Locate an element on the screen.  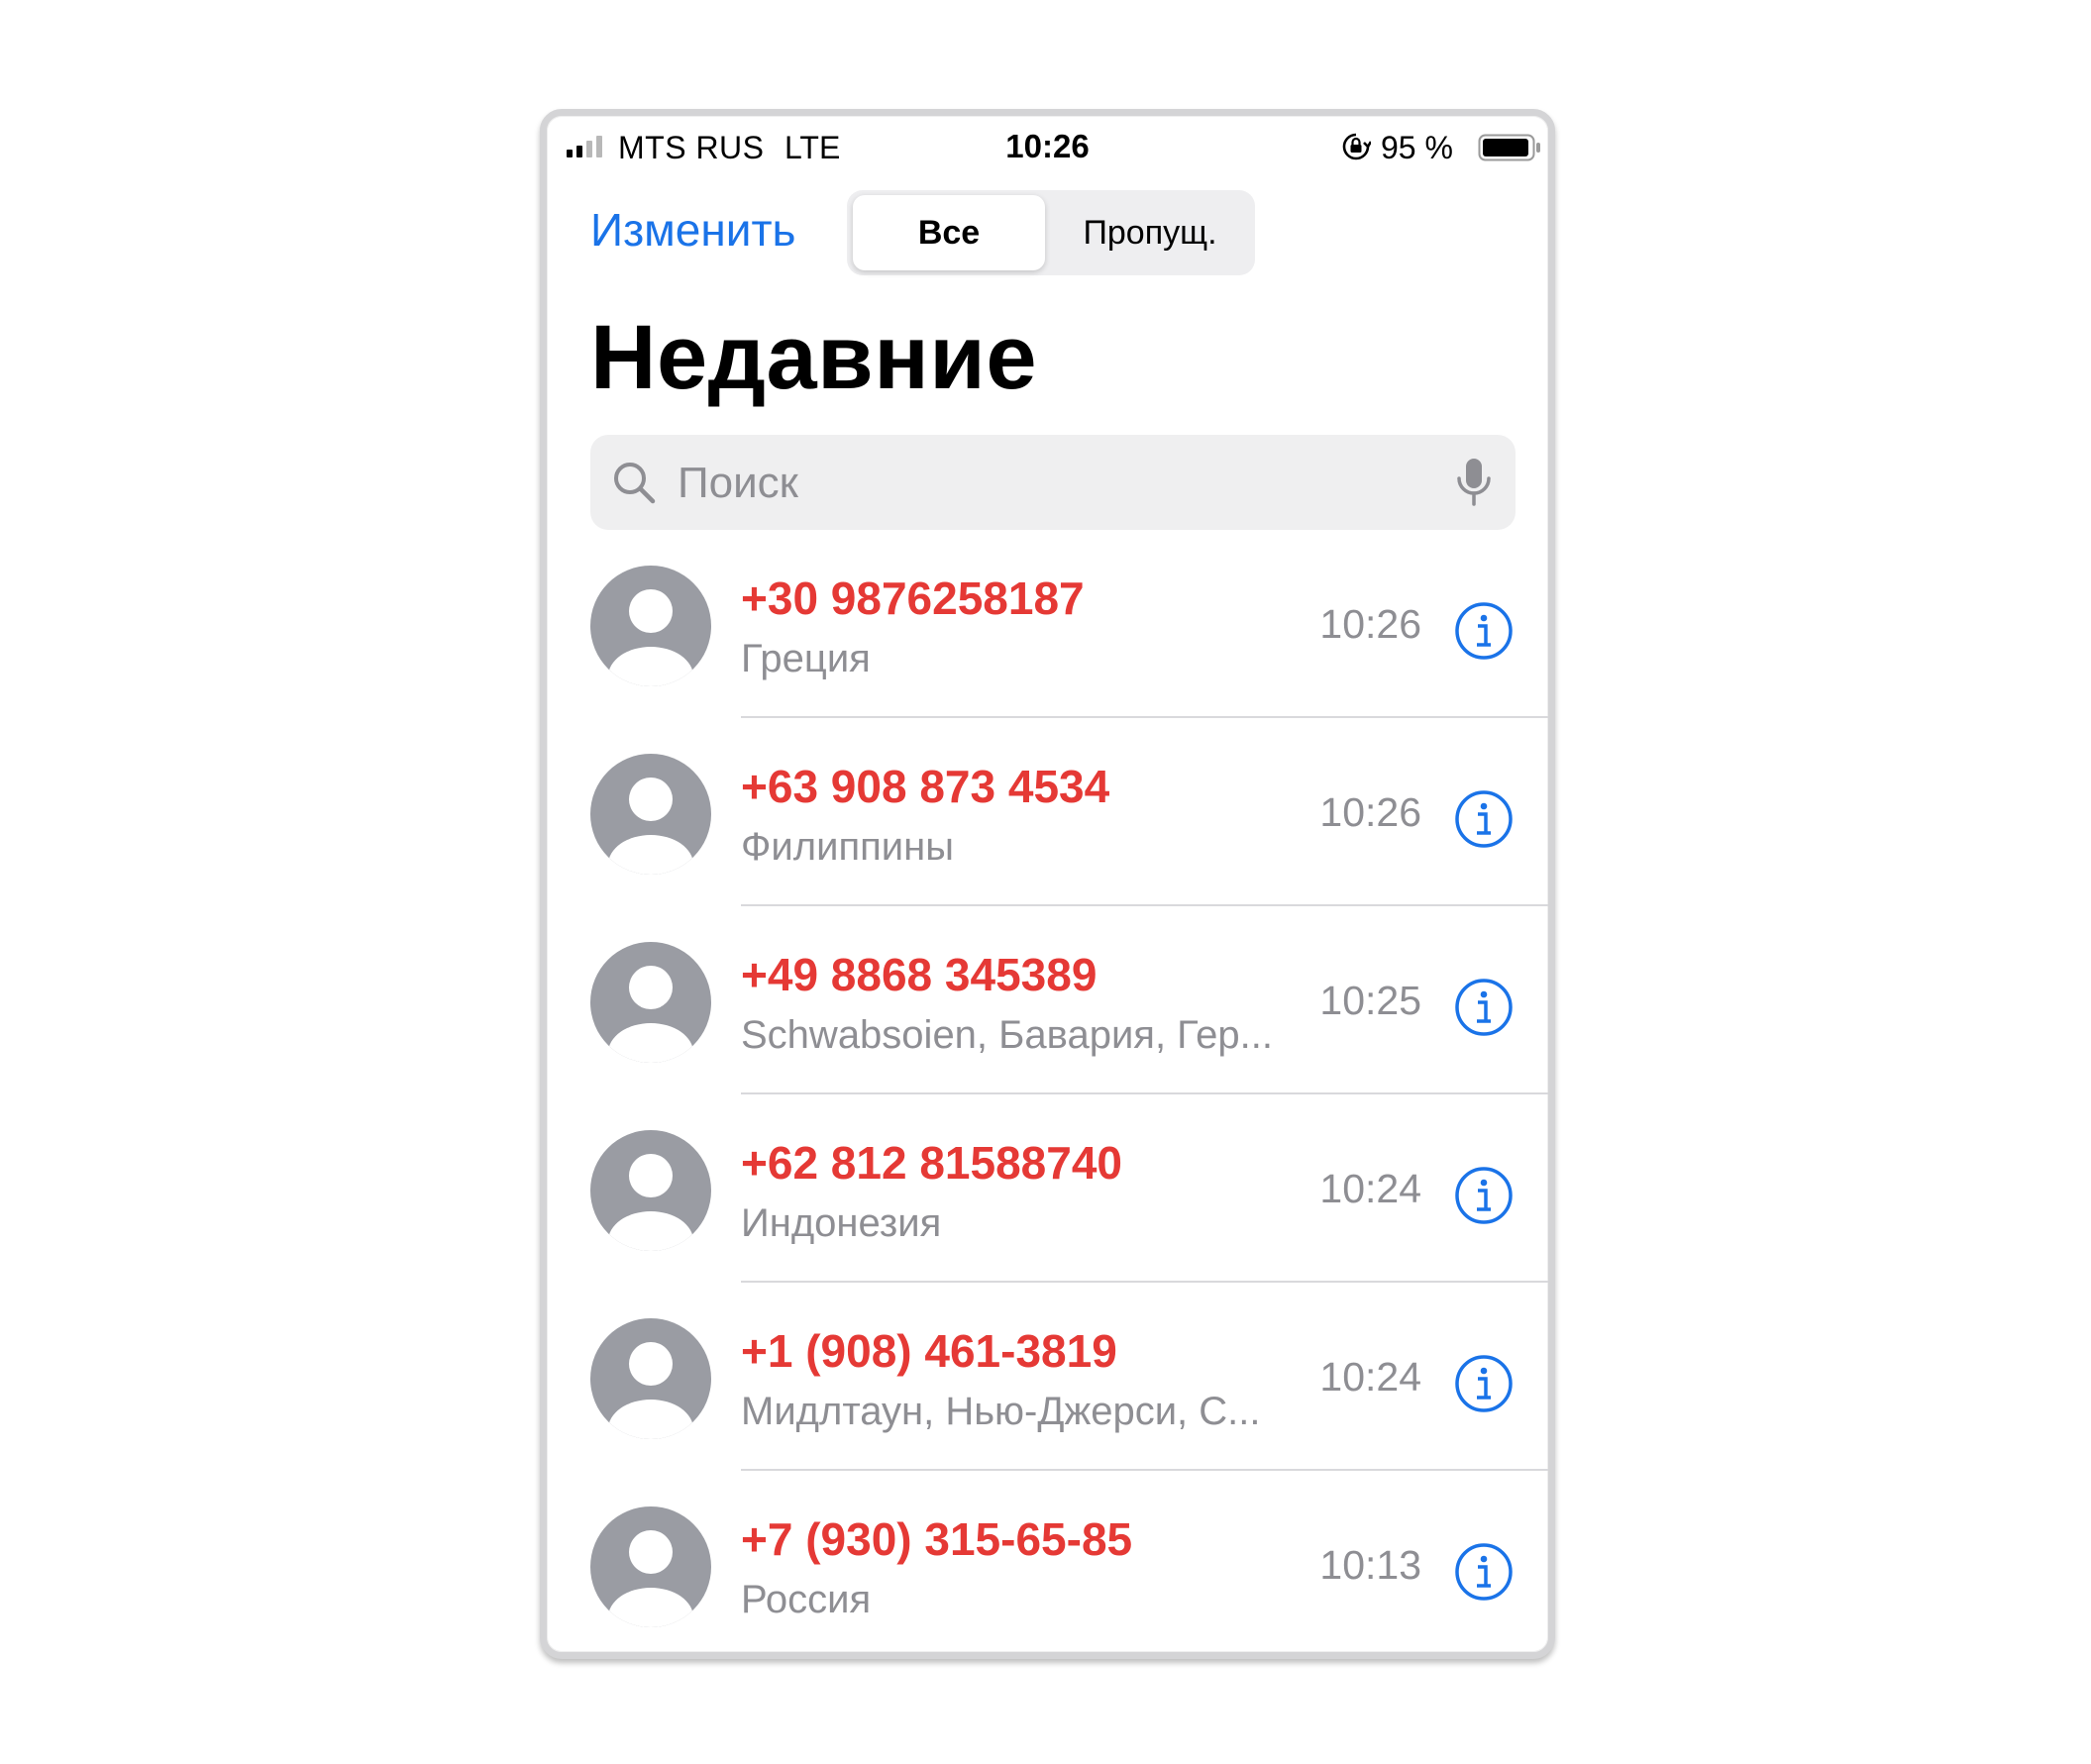
call-row: +30 9876258187 Греция 10:26 is located at coordinates (1047, 624).